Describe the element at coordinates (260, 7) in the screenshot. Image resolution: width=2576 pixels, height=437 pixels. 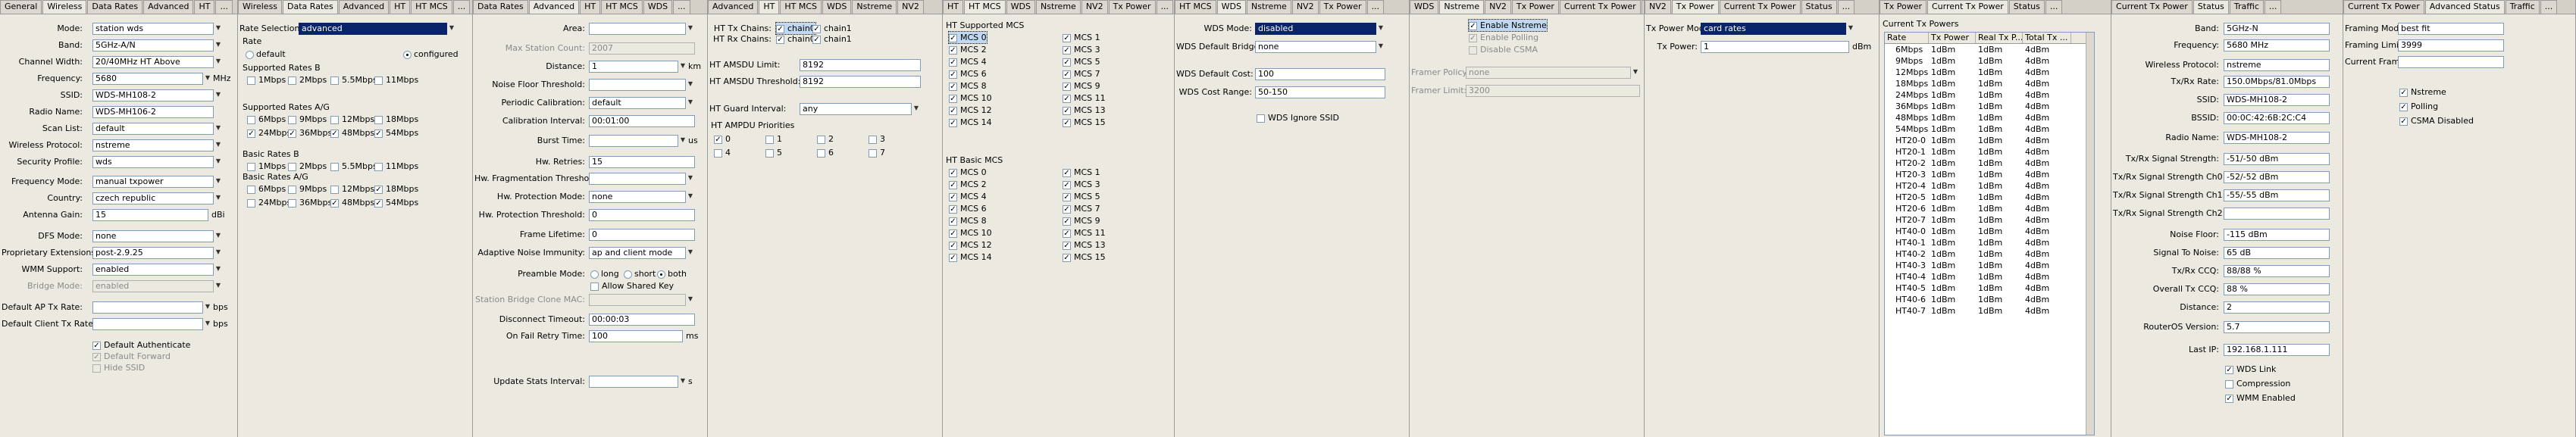
I see `tab-wireless: Wireless` at that location.